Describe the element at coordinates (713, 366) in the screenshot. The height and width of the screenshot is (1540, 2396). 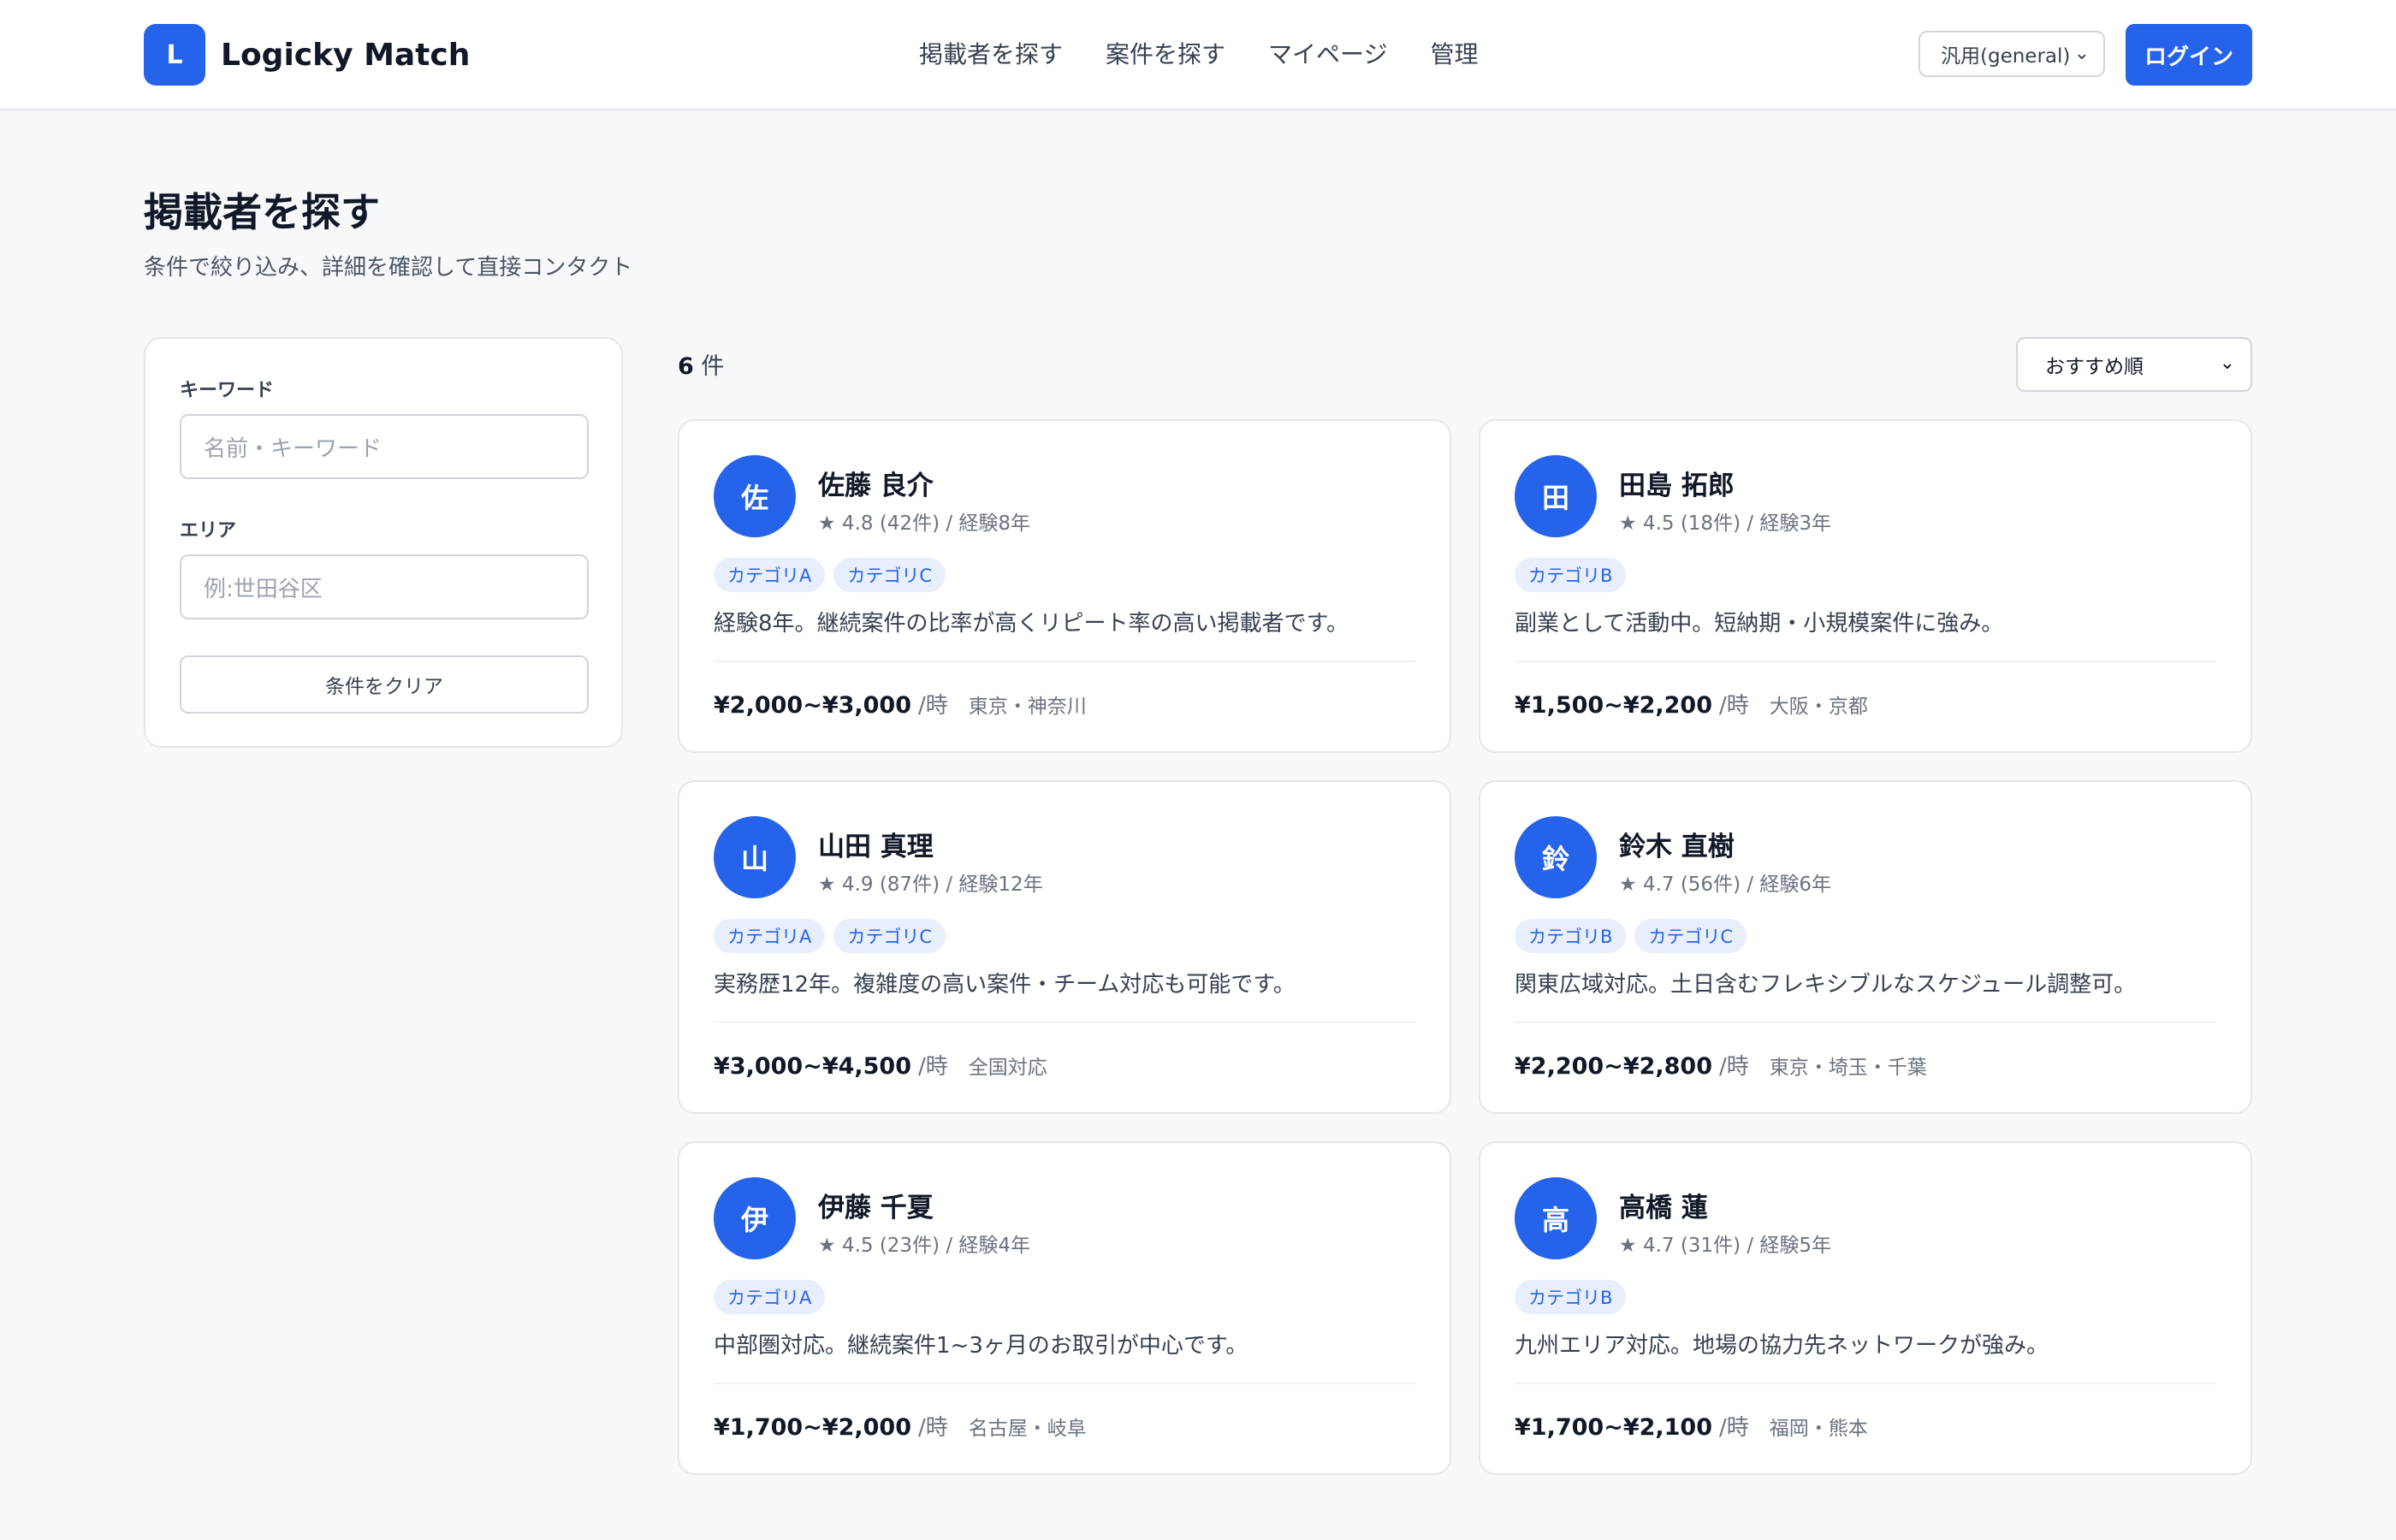
I see `result-count-unit: 件` at that location.